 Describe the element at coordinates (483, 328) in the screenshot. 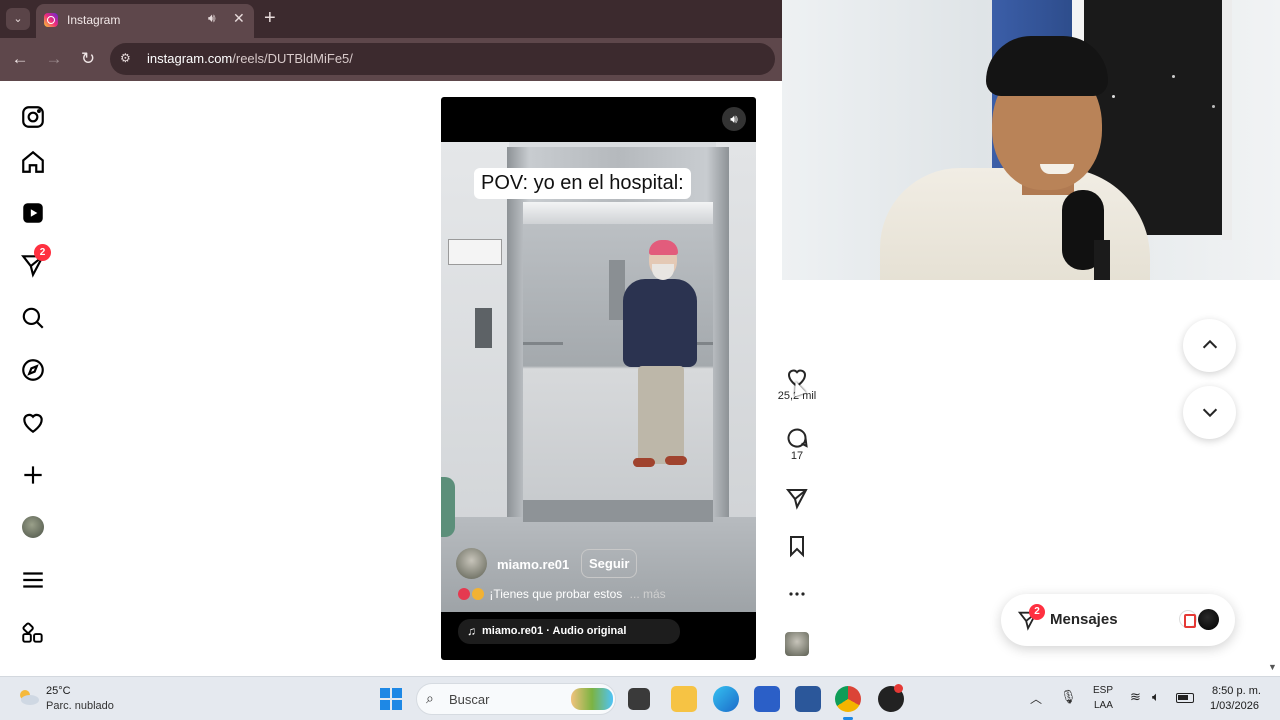

I see `scene-elevator-call-button` at that location.